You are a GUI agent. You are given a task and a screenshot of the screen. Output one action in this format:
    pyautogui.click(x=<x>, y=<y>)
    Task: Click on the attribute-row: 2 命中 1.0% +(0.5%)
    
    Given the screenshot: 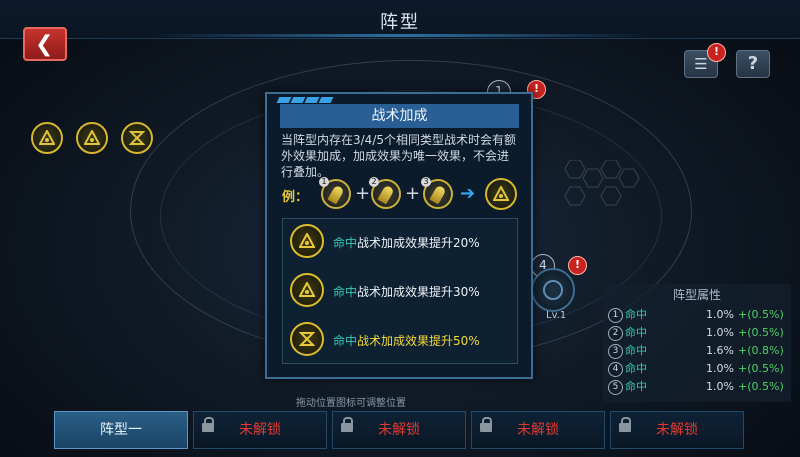 What is the action you would take?
    pyautogui.click(x=698, y=333)
    